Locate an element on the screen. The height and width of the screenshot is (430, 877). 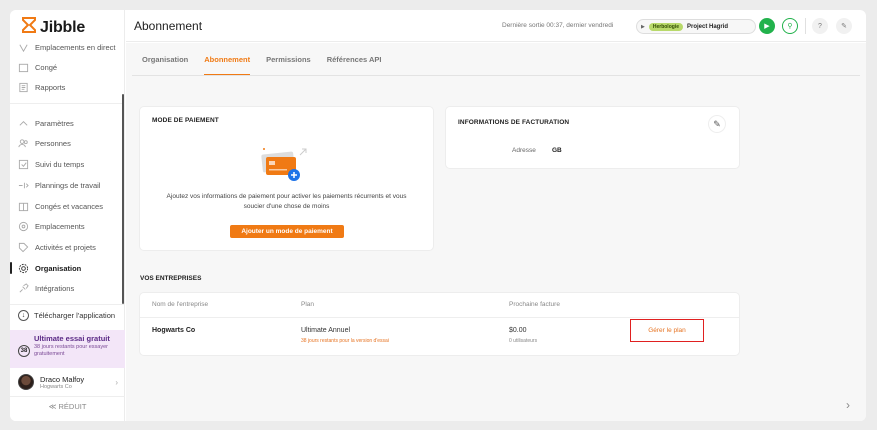
sidebar-item-label: Emplacements en direct is located at coordinates (75, 47).